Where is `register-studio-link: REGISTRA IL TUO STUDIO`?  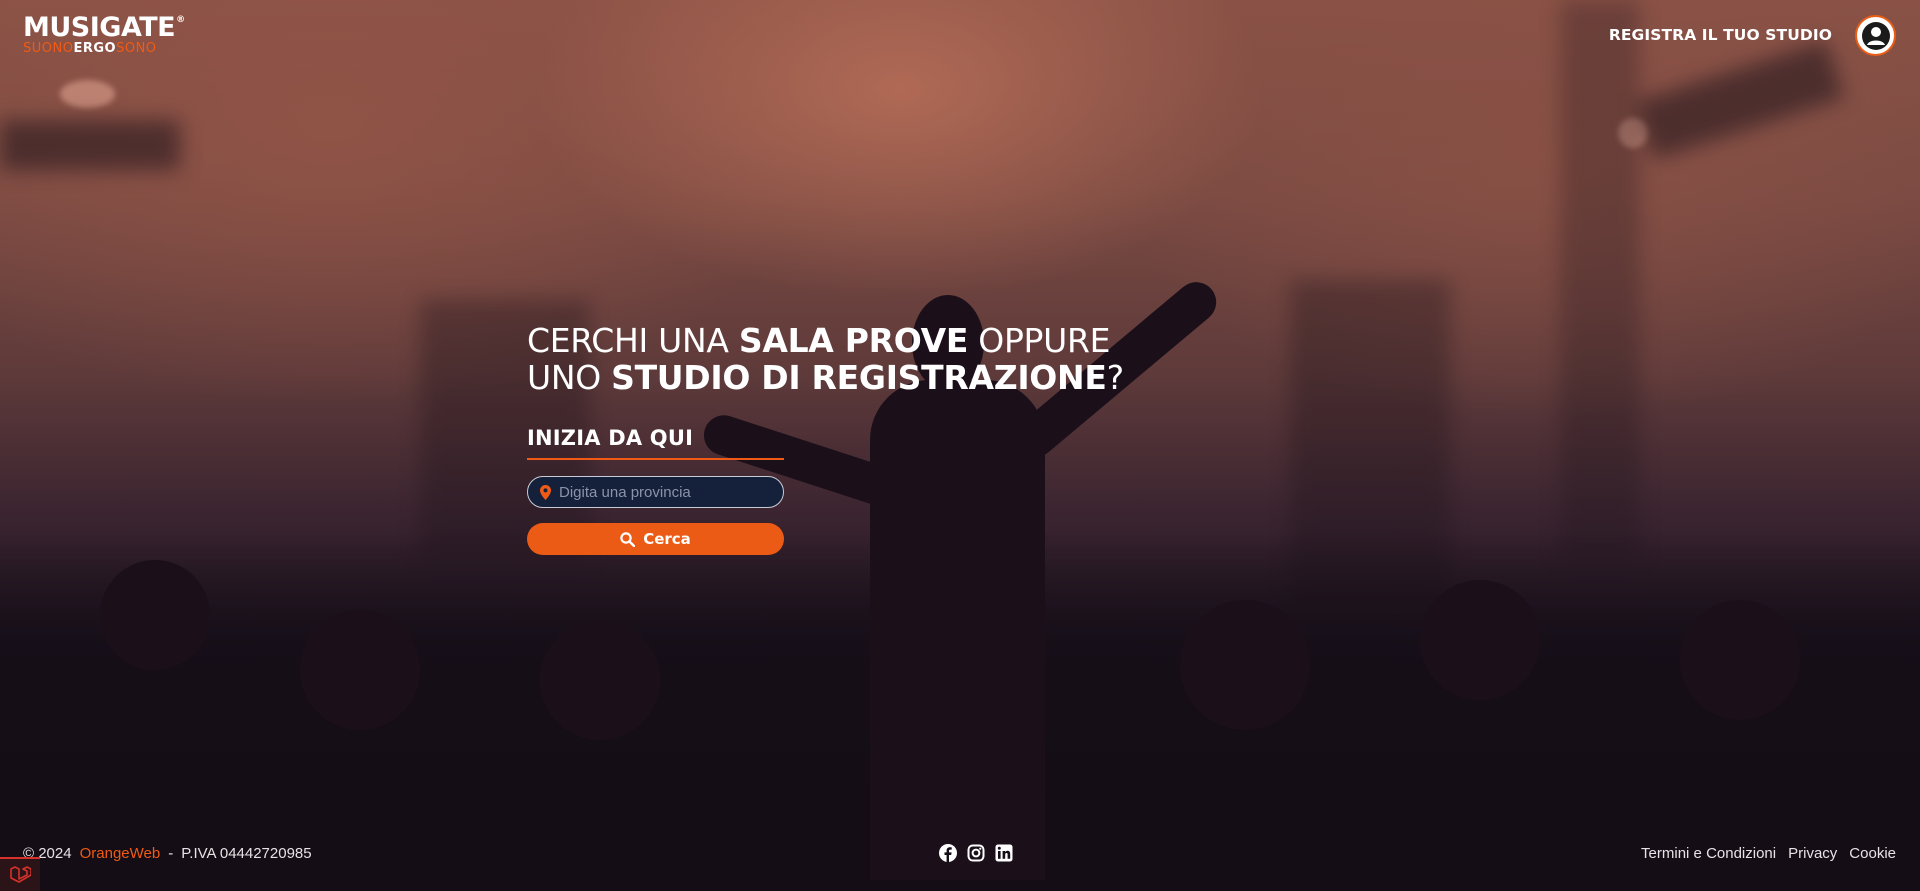
register-studio-link: REGISTRA IL TUO STUDIO is located at coordinates (1720, 35).